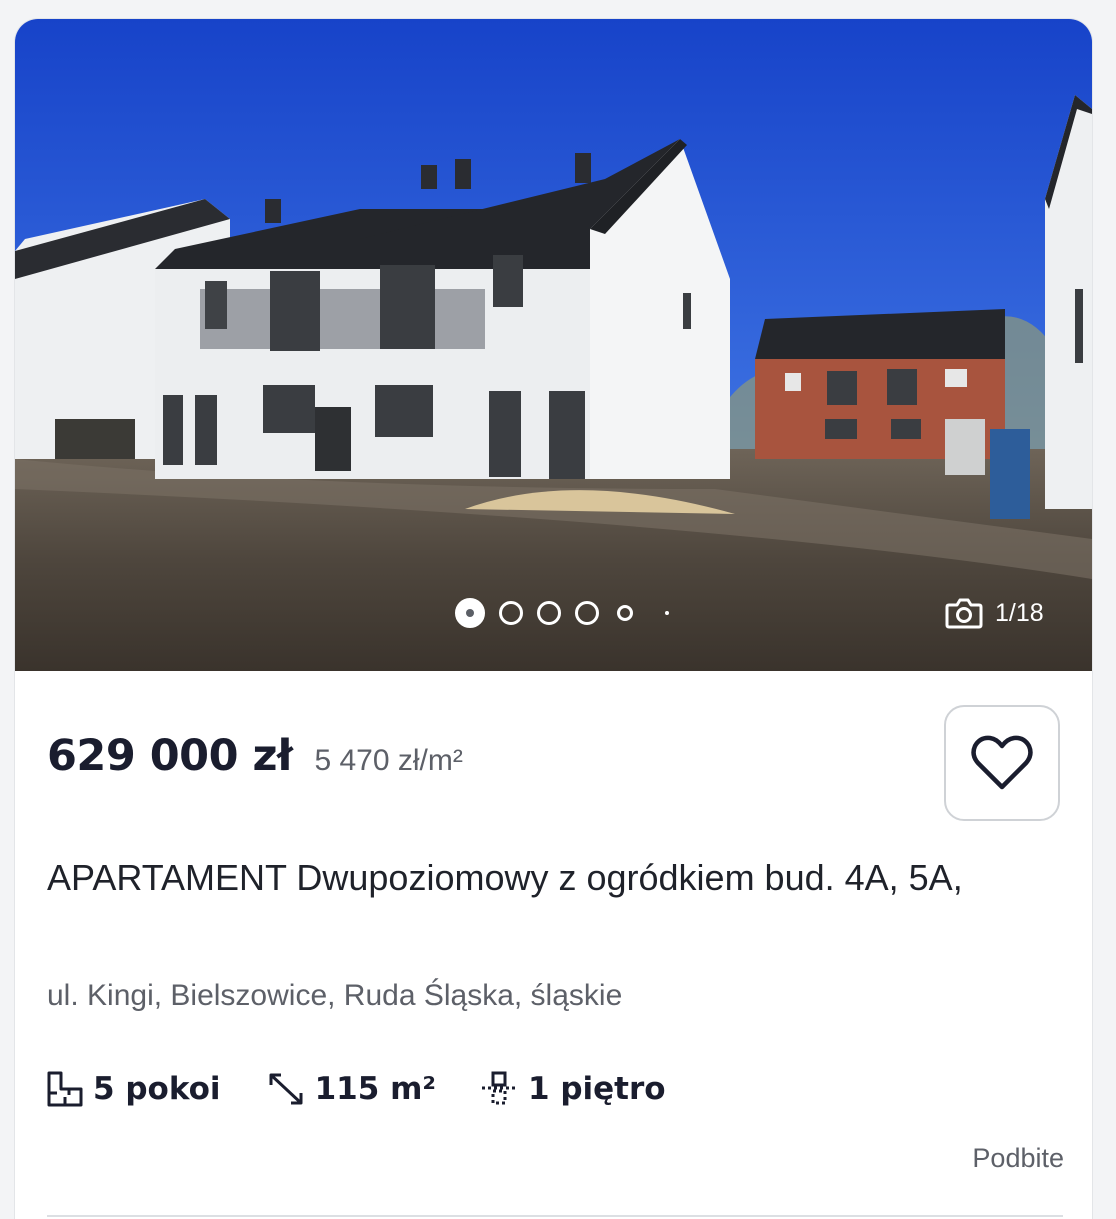  What do you see at coordinates (470, 613) in the screenshot?
I see `gallery-dot-active` at bounding box center [470, 613].